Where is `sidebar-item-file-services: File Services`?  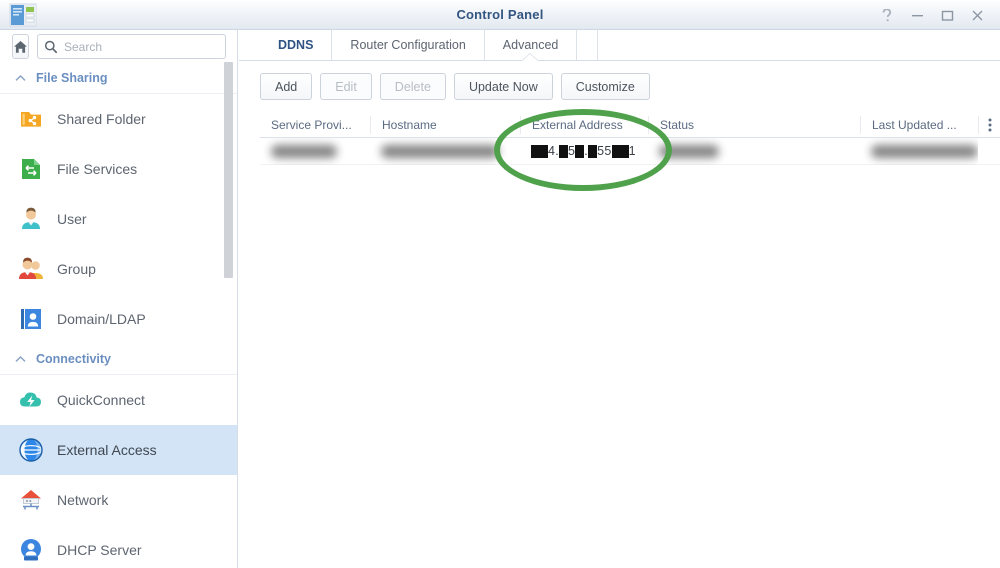 sidebar-item-file-services: File Services is located at coordinates (118, 169).